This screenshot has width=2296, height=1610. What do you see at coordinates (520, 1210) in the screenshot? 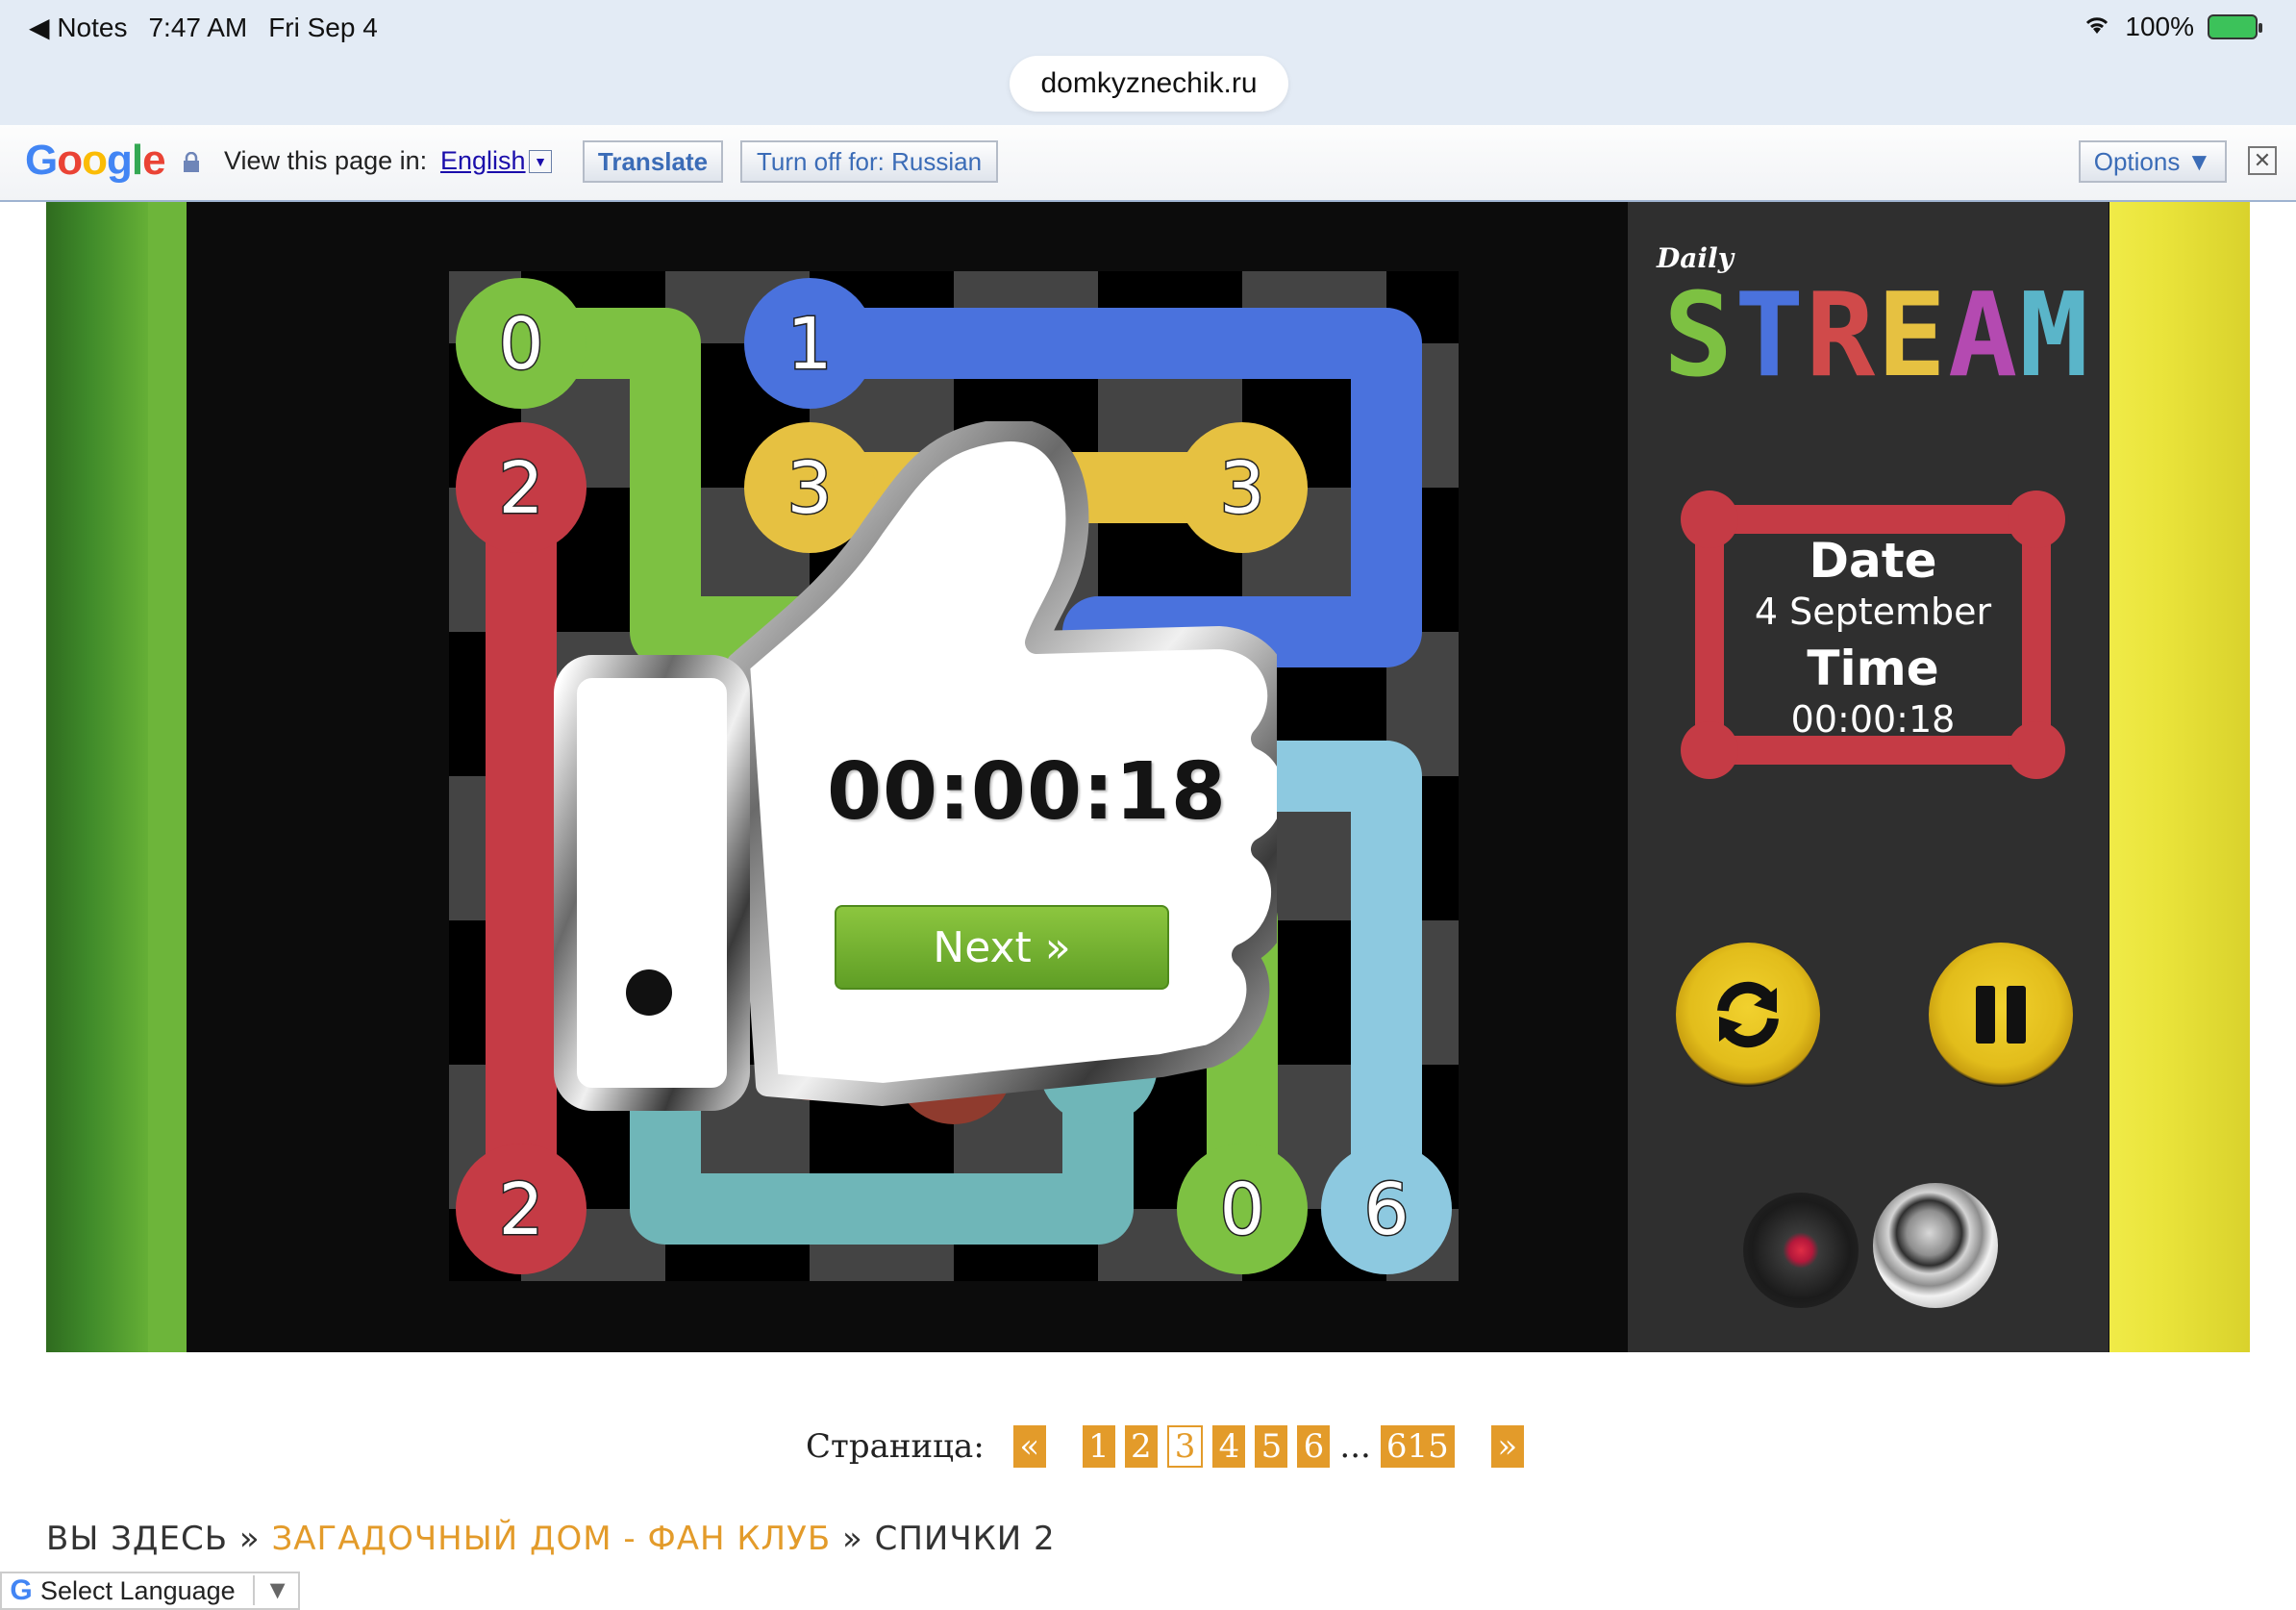
I see `red-node-bottom-label: 2` at bounding box center [520, 1210].